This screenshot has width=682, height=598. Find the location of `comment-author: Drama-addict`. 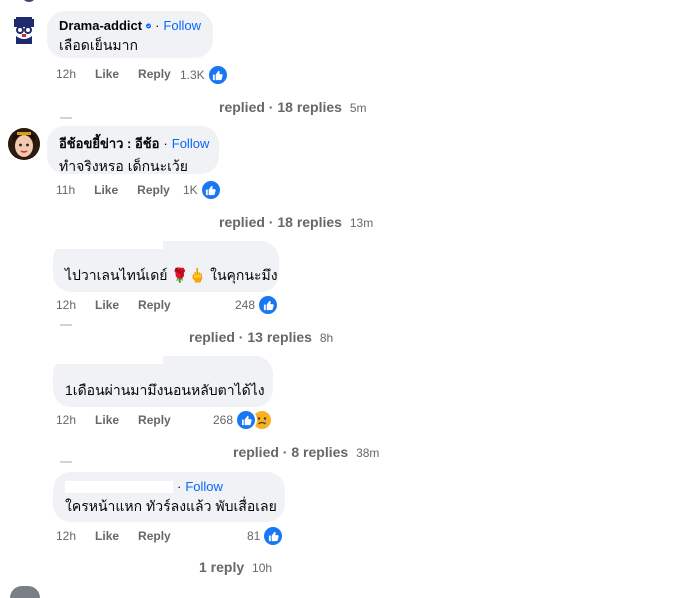

comment-author: Drama-addict is located at coordinates (100, 25).